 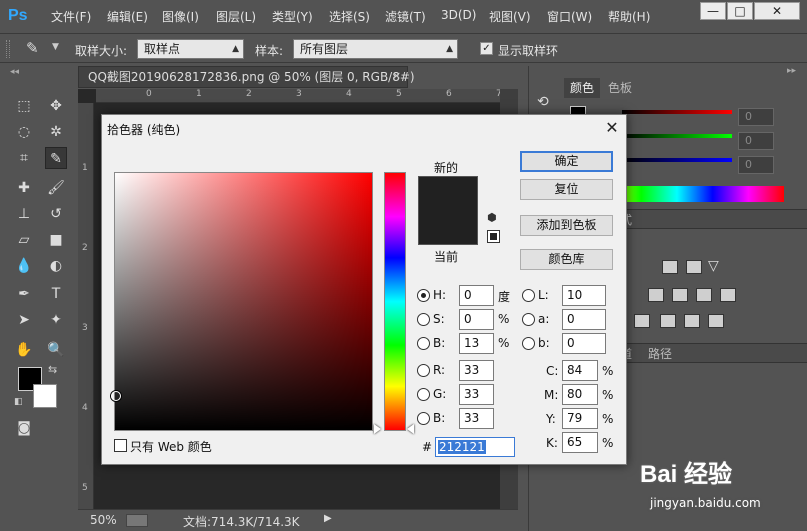 What do you see at coordinates (476, 394) in the screenshot?
I see `g-input: 33` at bounding box center [476, 394].